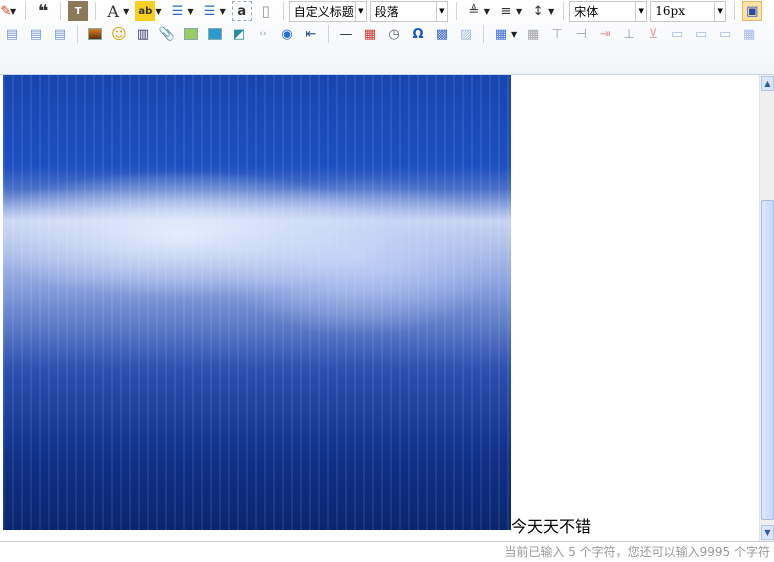 The width and height of the screenshot is (774, 562). Describe the element at coordinates (394, 34) in the screenshot. I see `time-icon: ◷` at that location.